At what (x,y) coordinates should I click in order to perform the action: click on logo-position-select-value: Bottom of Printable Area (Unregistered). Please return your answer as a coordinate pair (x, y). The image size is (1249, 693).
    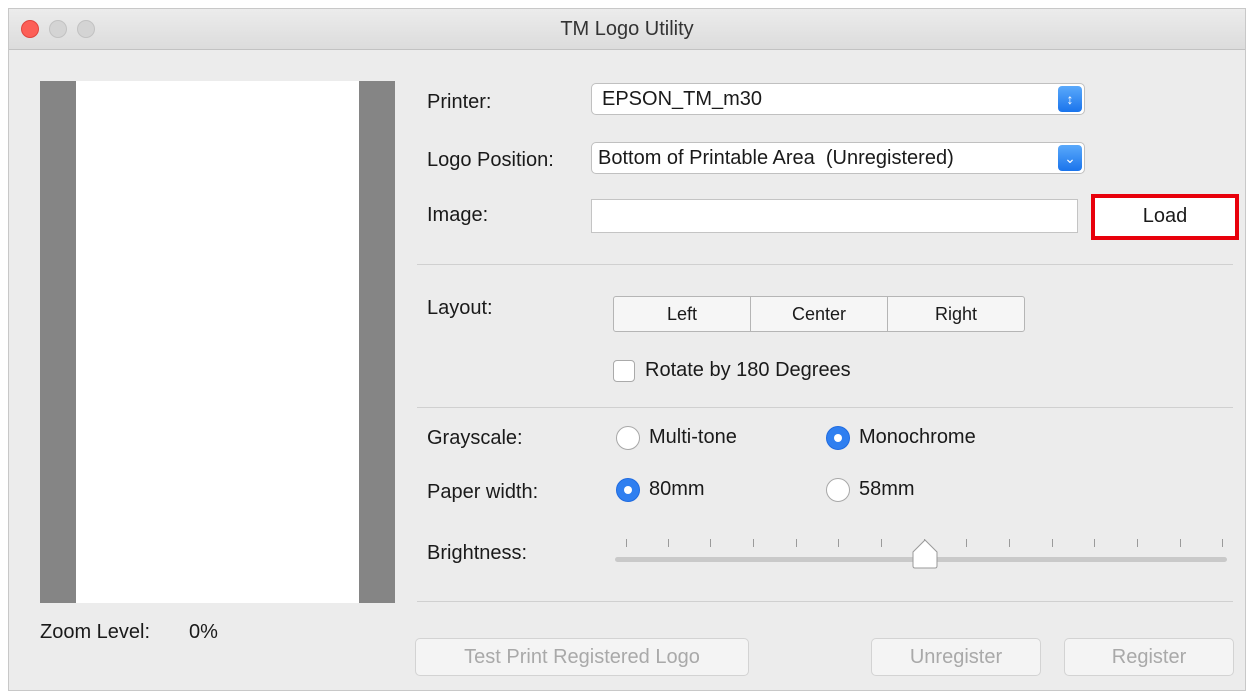
    Looking at the image, I should click on (776, 158).